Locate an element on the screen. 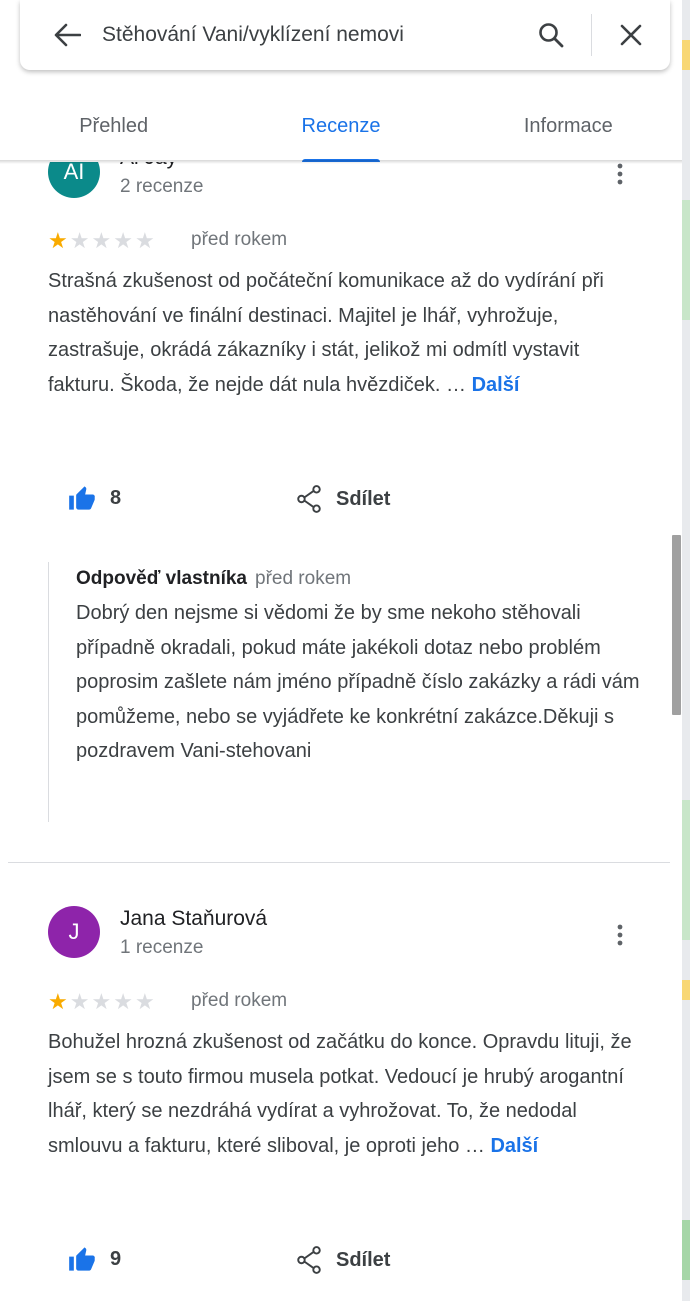 This screenshot has height=1301, width=690. search-divider is located at coordinates (591, 35).